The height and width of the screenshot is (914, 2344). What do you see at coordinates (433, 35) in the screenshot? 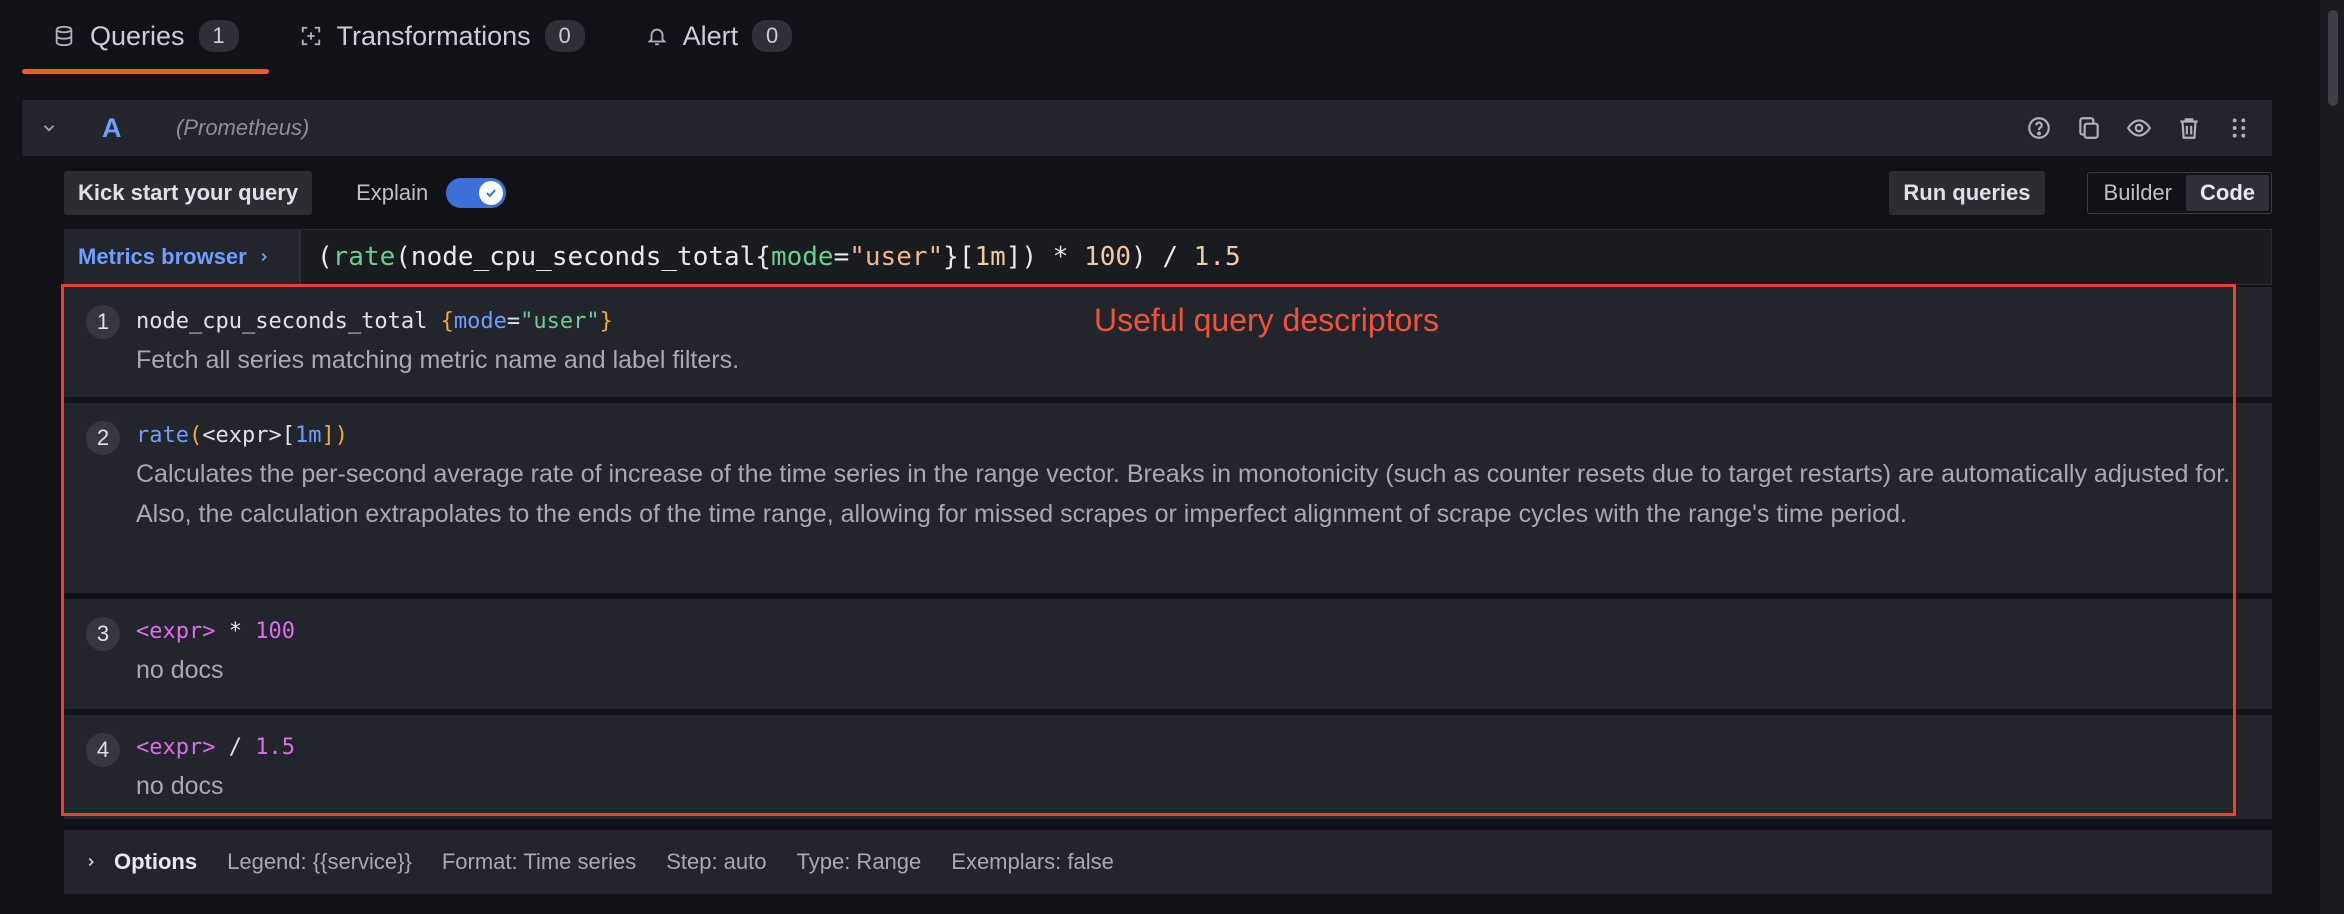
I see `tab-label: Transformations` at bounding box center [433, 35].